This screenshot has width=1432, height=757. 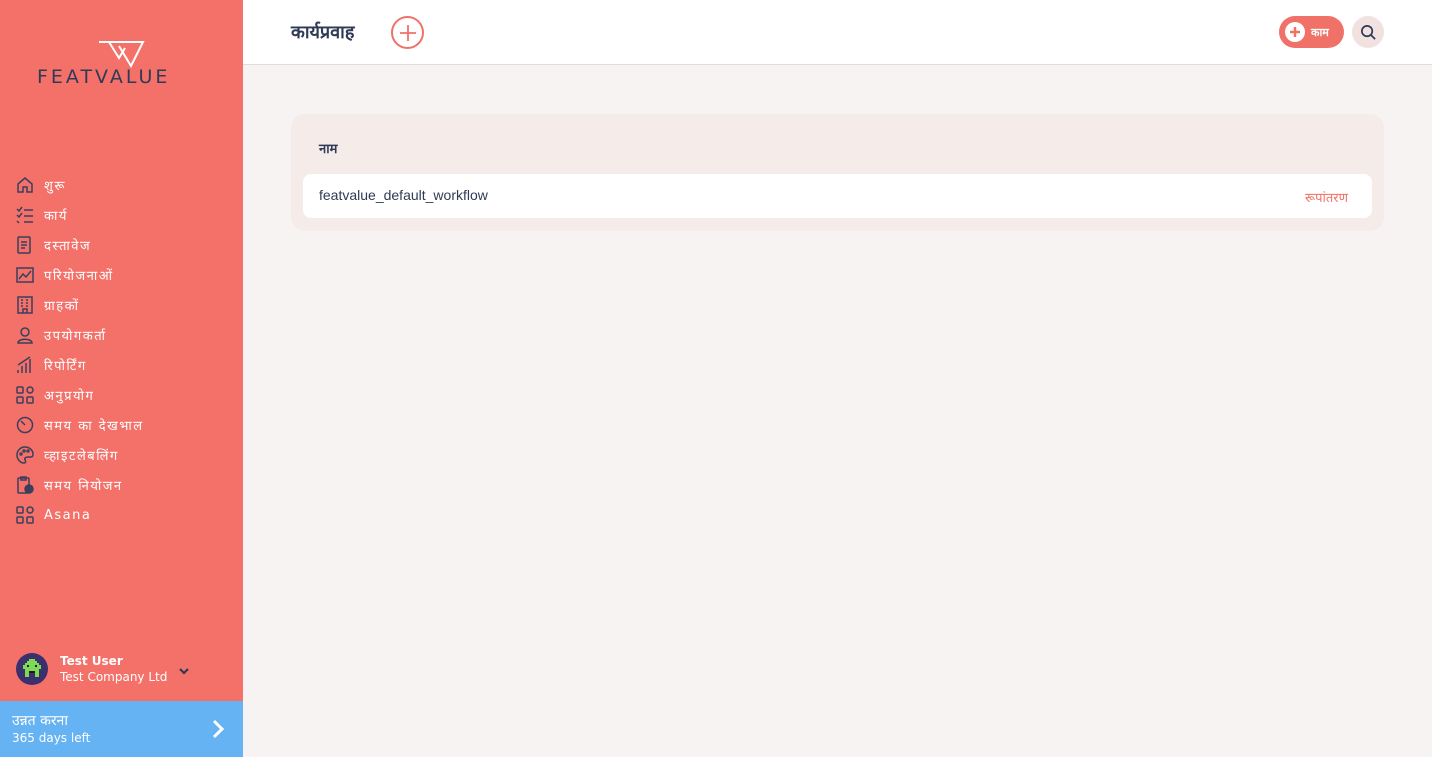 I want to click on sidebar-item-label: अनुप्रयोग, so click(x=69, y=396).